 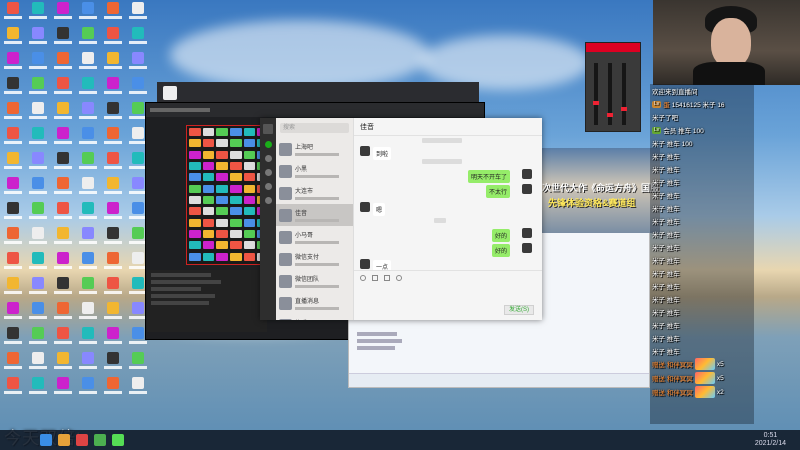 I want to click on contact-list-item: 上海吧, so click(x=314, y=149).